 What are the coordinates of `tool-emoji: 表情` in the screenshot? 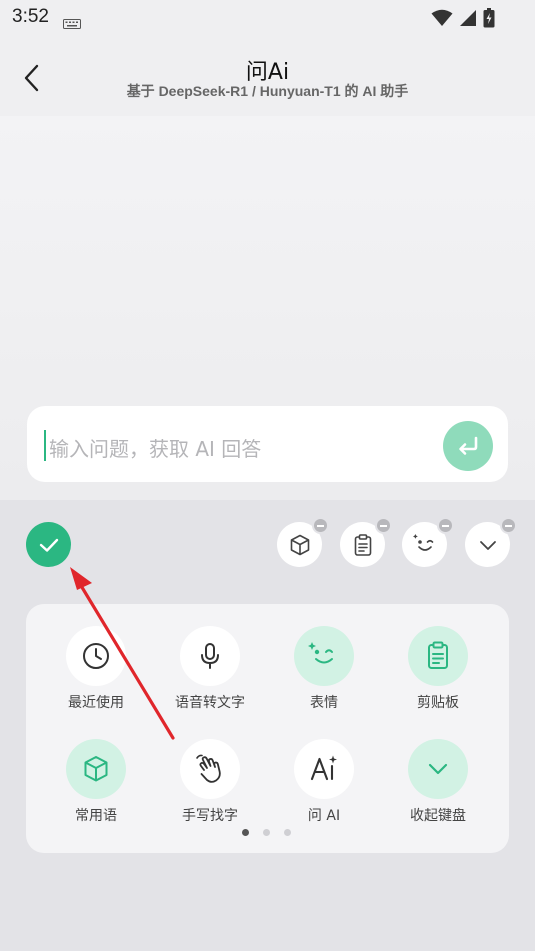 It's located at (324, 676).